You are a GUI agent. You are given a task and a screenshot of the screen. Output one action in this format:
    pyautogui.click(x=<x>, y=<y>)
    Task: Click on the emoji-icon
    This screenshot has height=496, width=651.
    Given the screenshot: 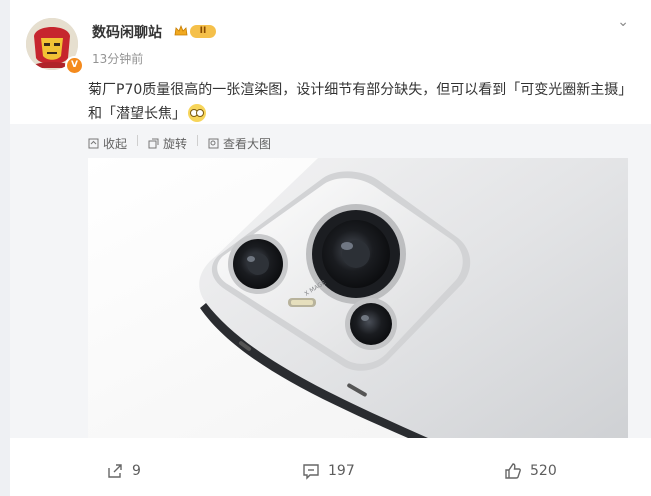 What is the action you would take?
    pyautogui.click(x=197, y=113)
    